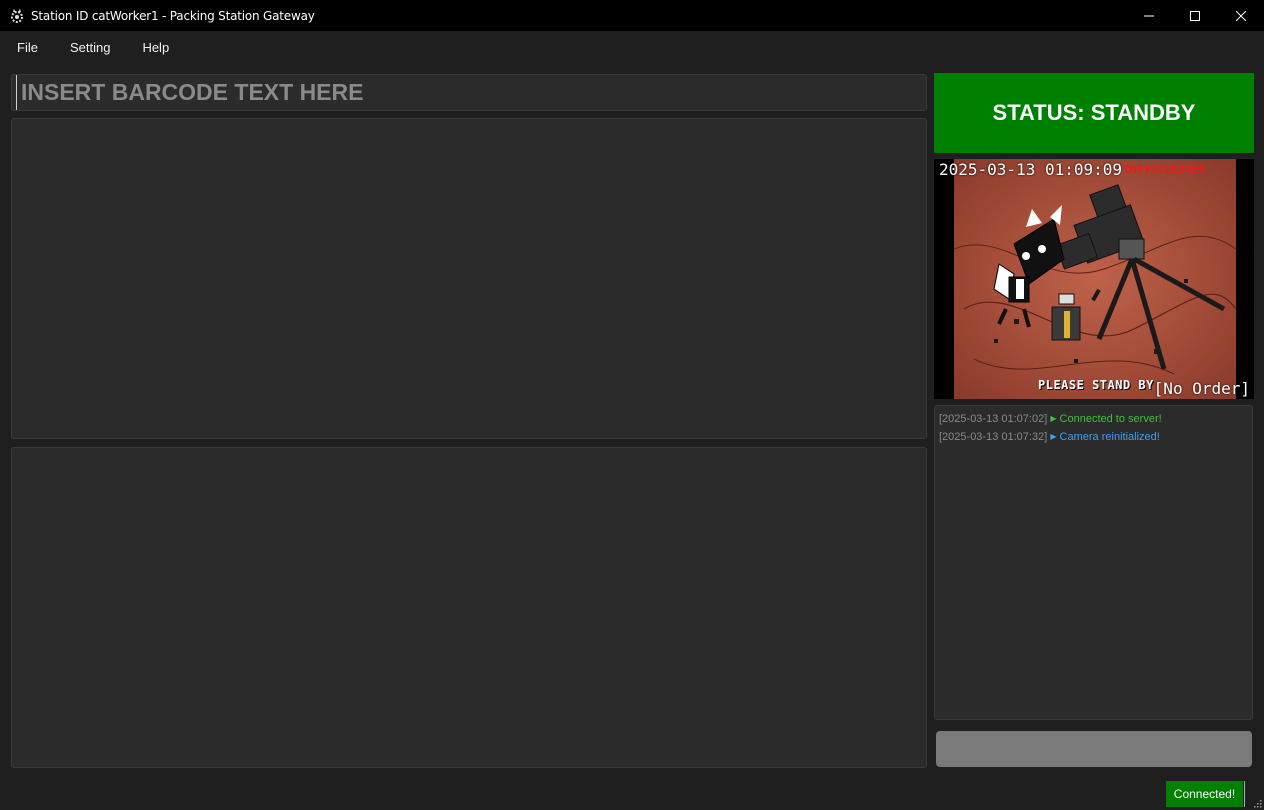  Describe the element at coordinates (1096, 385) in the screenshot. I see `overlay-standby: PLEASE STAND BY` at that location.